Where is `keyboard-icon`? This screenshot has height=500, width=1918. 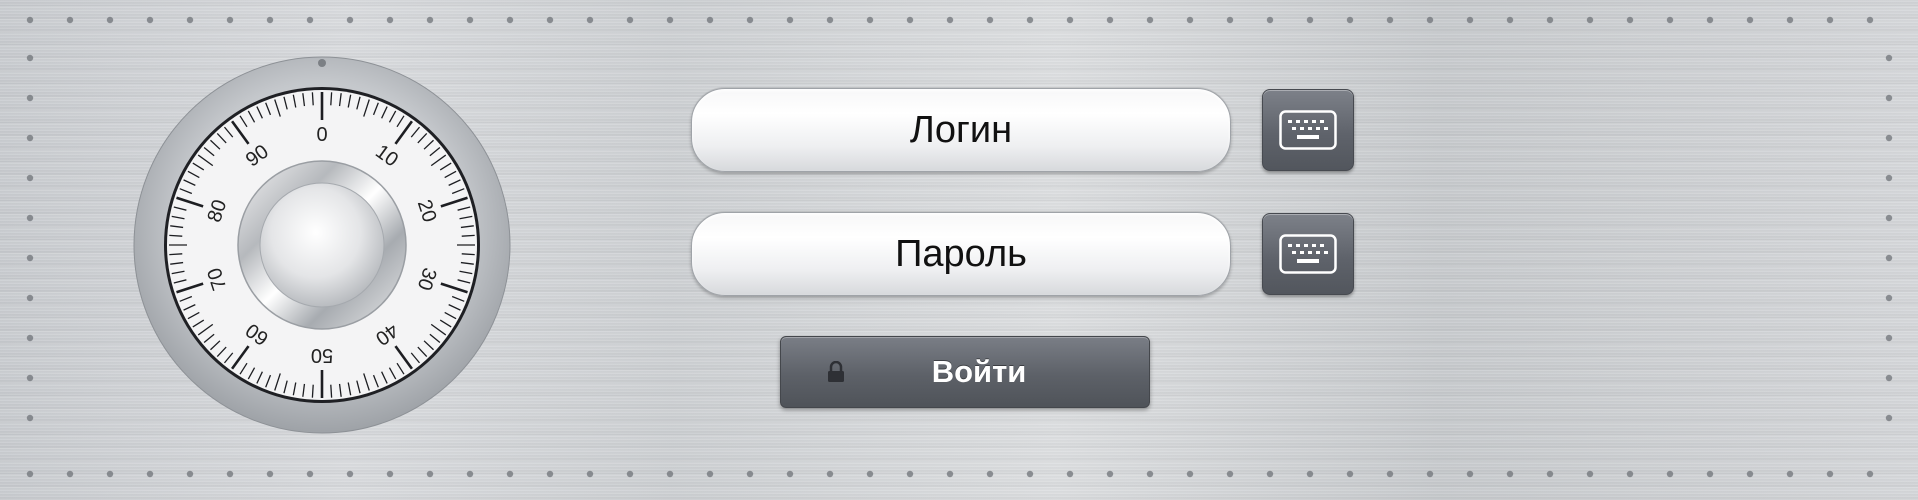
keyboard-icon is located at coordinates (1308, 130).